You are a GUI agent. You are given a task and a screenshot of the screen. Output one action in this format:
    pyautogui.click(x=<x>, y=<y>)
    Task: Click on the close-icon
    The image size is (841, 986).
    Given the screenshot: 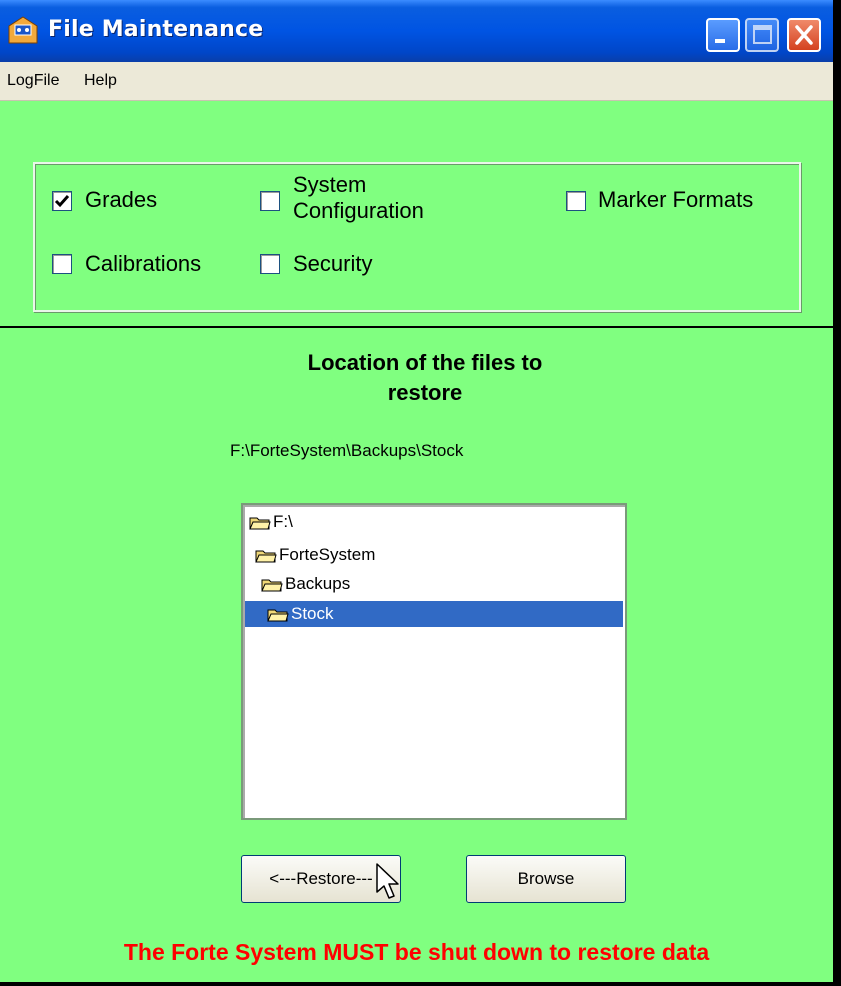 What is the action you would take?
    pyautogui.click(x=804, y=35)
    